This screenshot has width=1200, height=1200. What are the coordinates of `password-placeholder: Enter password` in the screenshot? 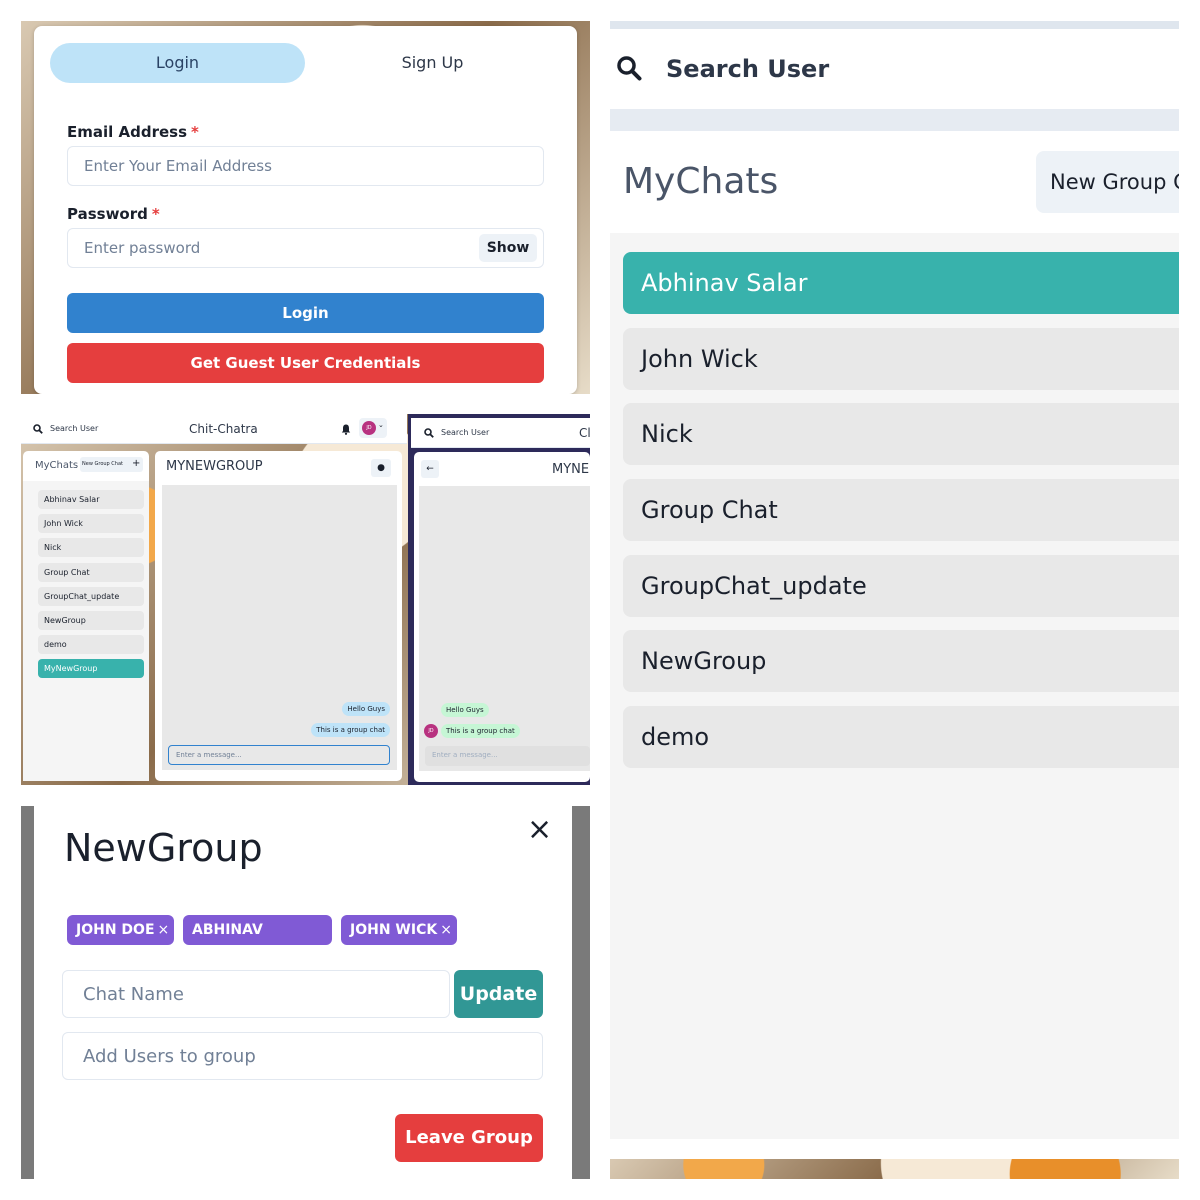 It's located at (142, 248).